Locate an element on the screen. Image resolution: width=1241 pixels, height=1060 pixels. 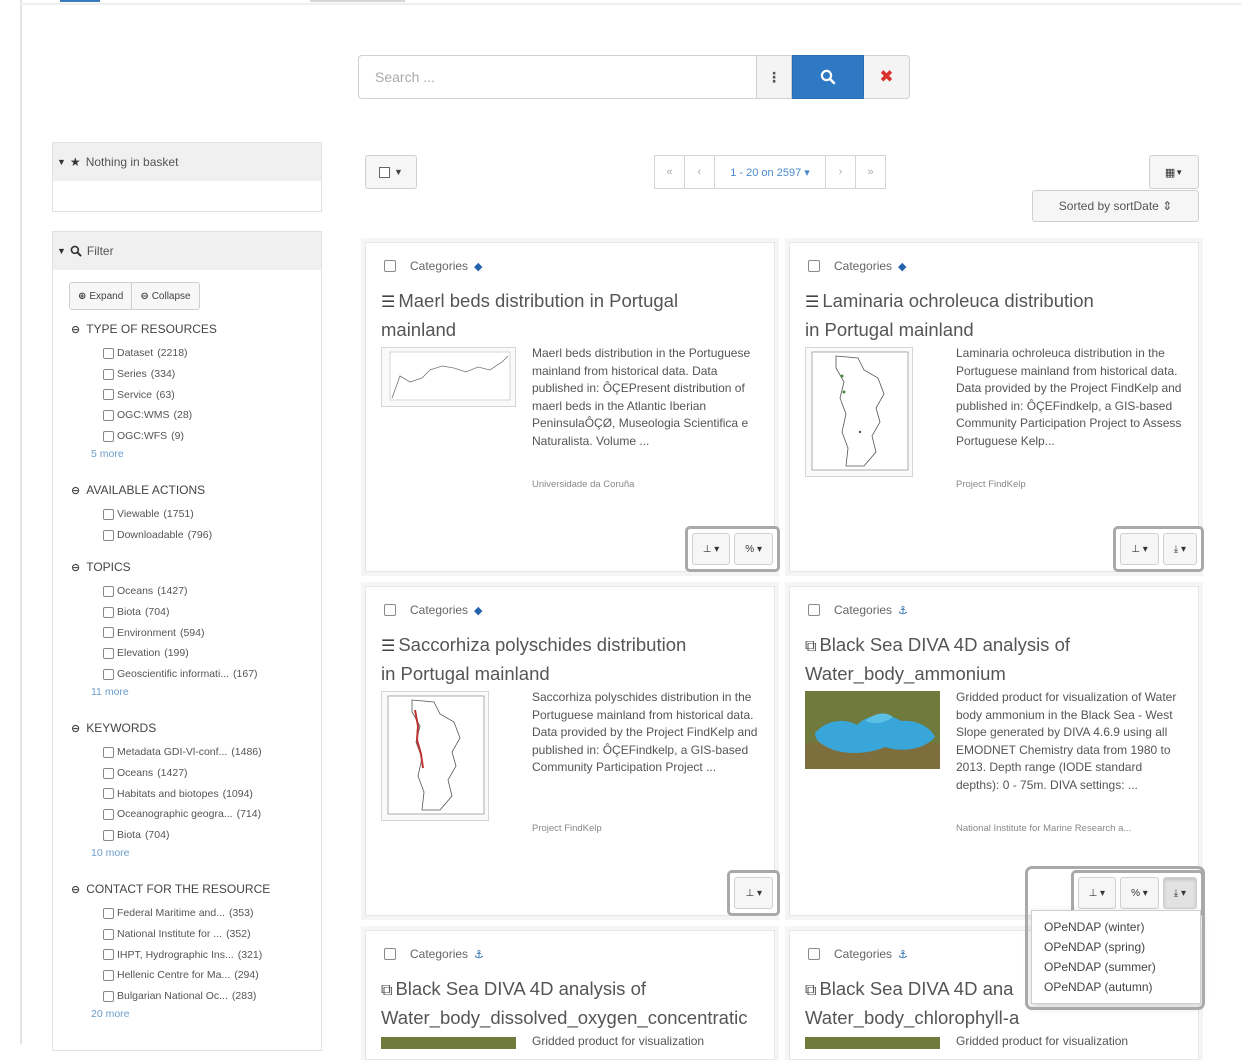
facet-item: Environment (594) is located at coordinates (209, 632).